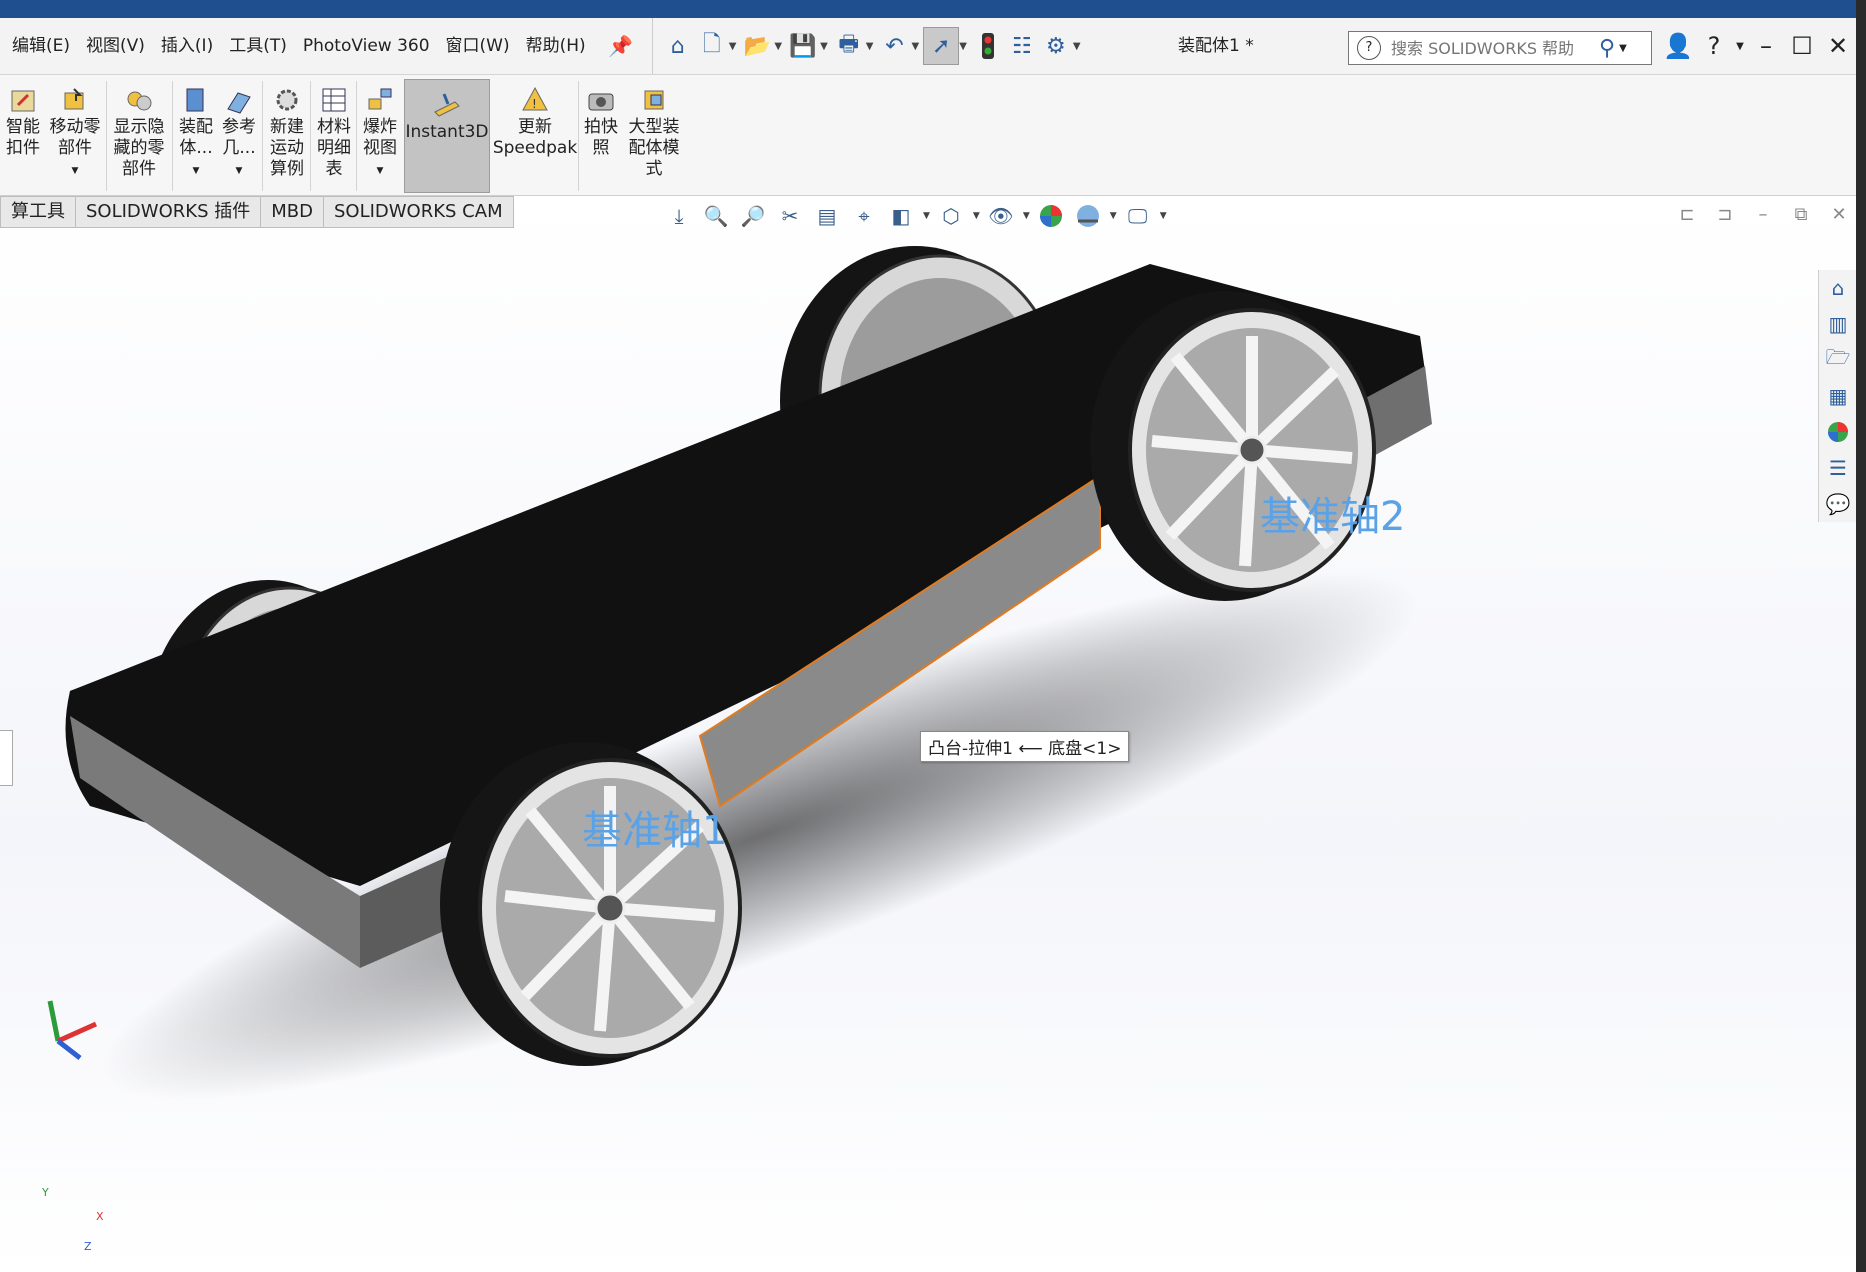  What do you see at coordinates (1714, 46) in the screenshot?
I see `help-icon: ?` at bounding box center [1714, 46].